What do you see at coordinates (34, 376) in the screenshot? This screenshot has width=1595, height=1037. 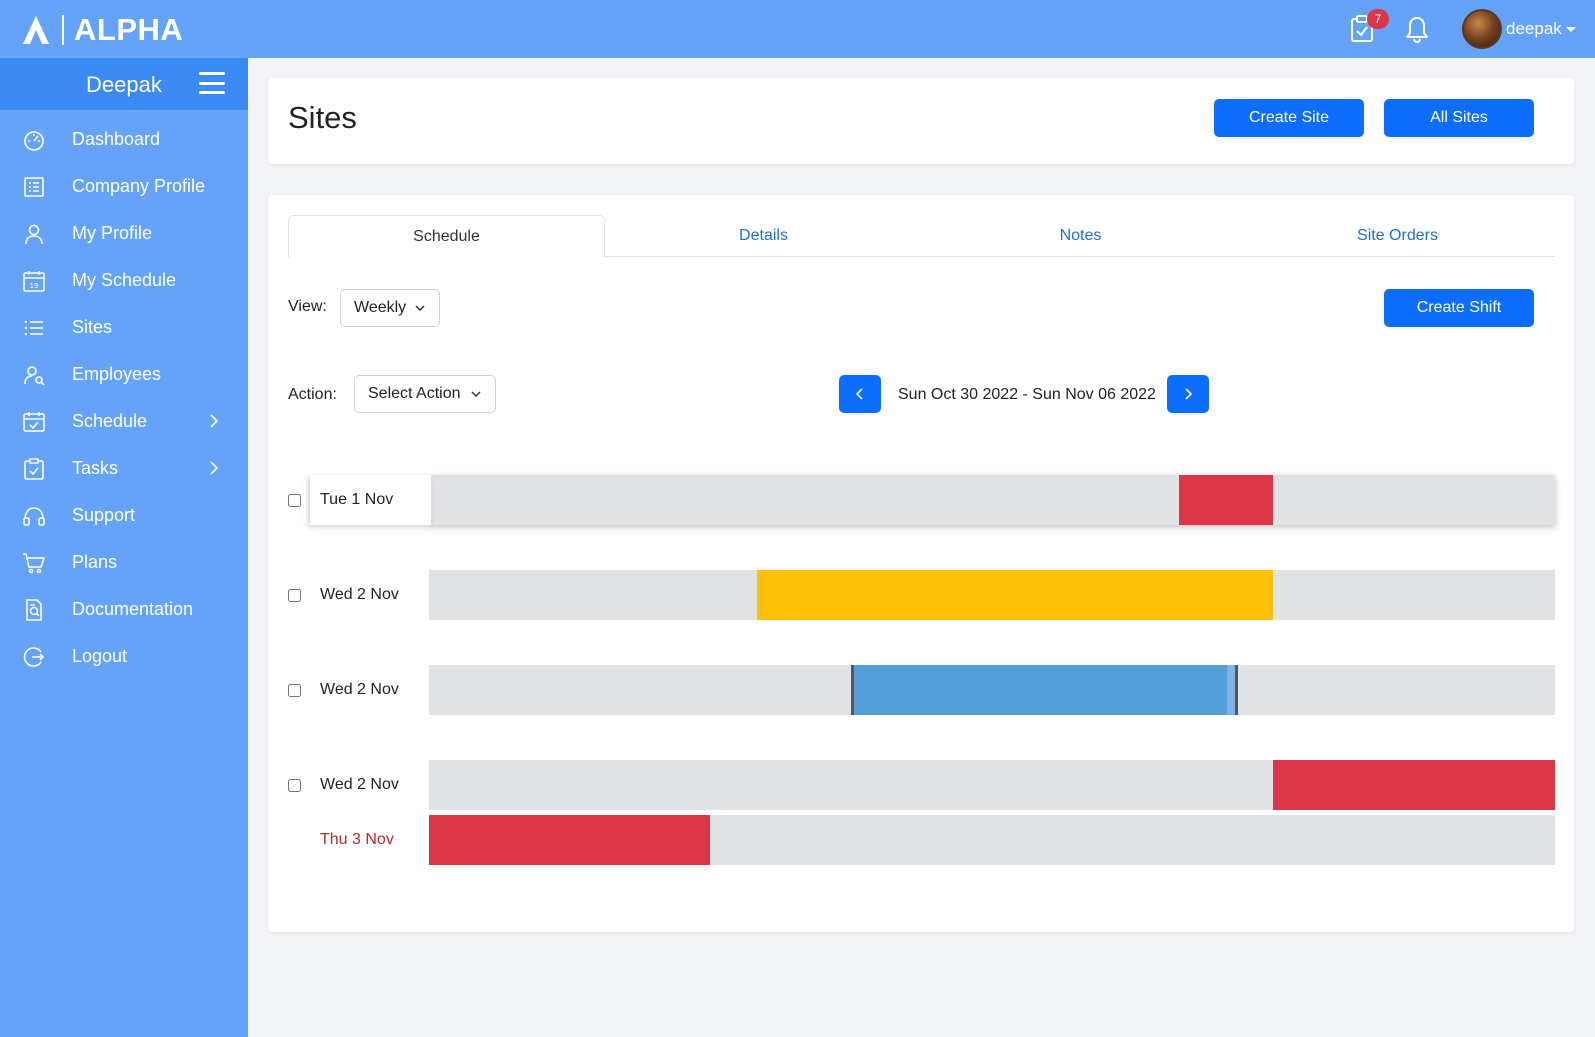 I see `employees-icon` at bounding box center [34, 376].